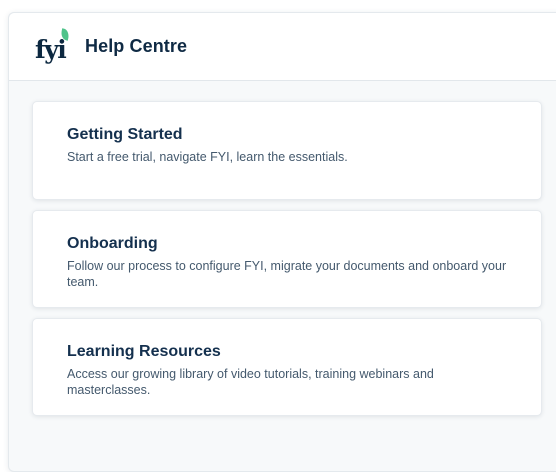  I want to click on card-title: Onboarding, so click(112, 243).